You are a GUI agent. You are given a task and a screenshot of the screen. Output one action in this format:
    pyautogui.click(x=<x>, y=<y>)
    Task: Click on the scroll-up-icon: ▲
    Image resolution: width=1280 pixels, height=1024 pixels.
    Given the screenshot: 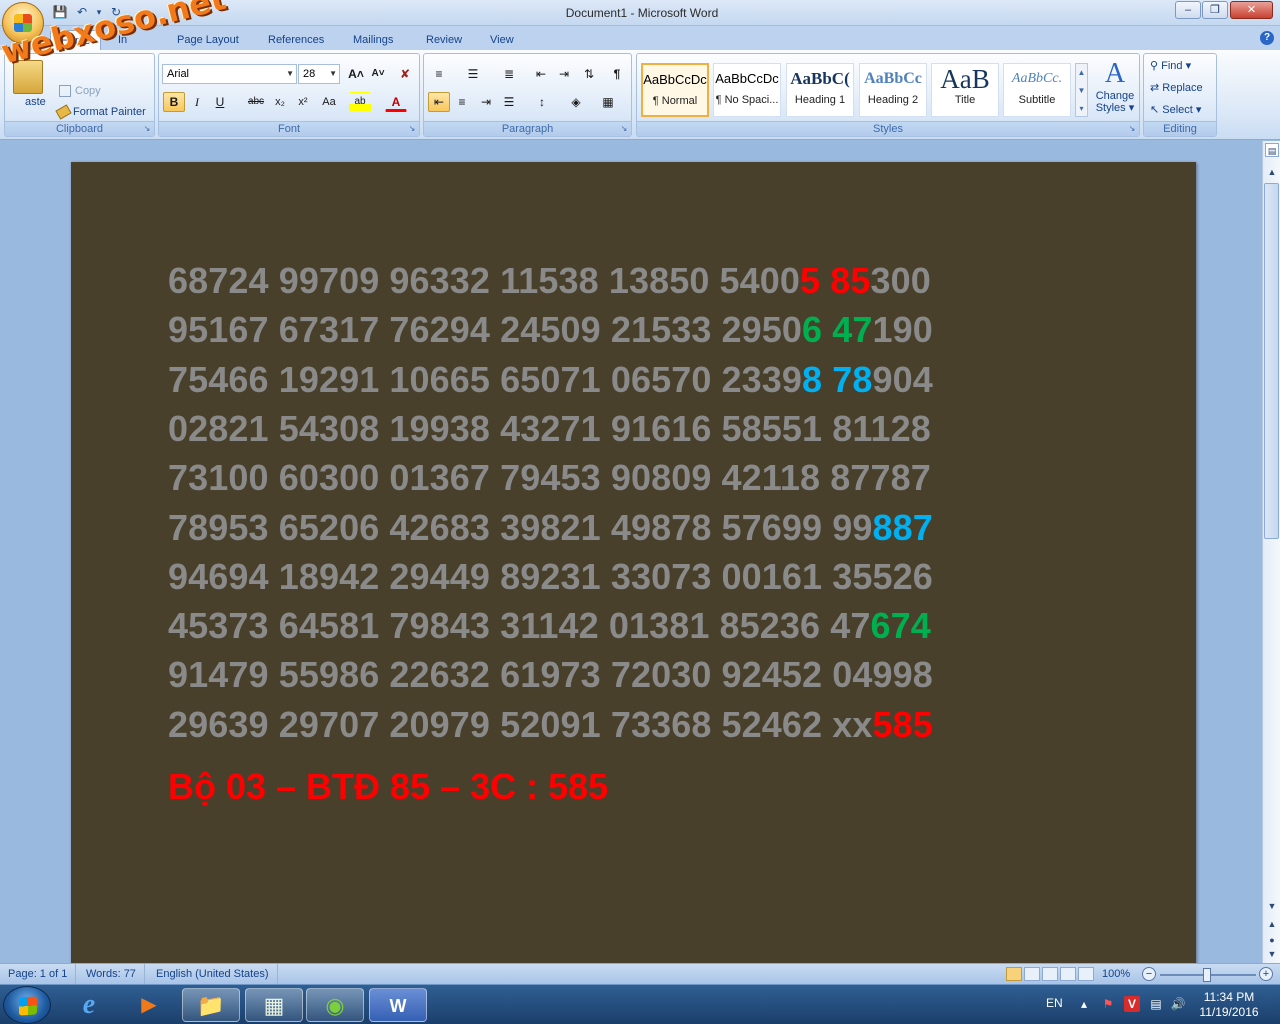 What is the action you would take?
    pyautogui.click(x=1272, y=172)
    